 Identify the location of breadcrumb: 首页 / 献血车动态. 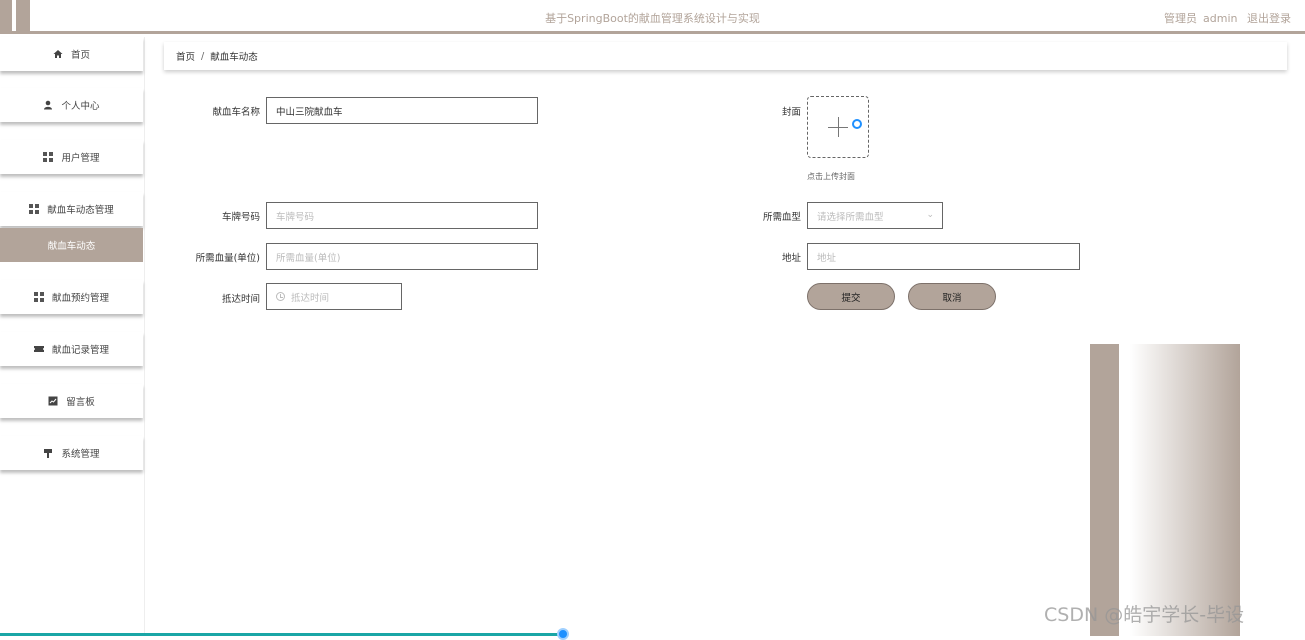
(725, 56).